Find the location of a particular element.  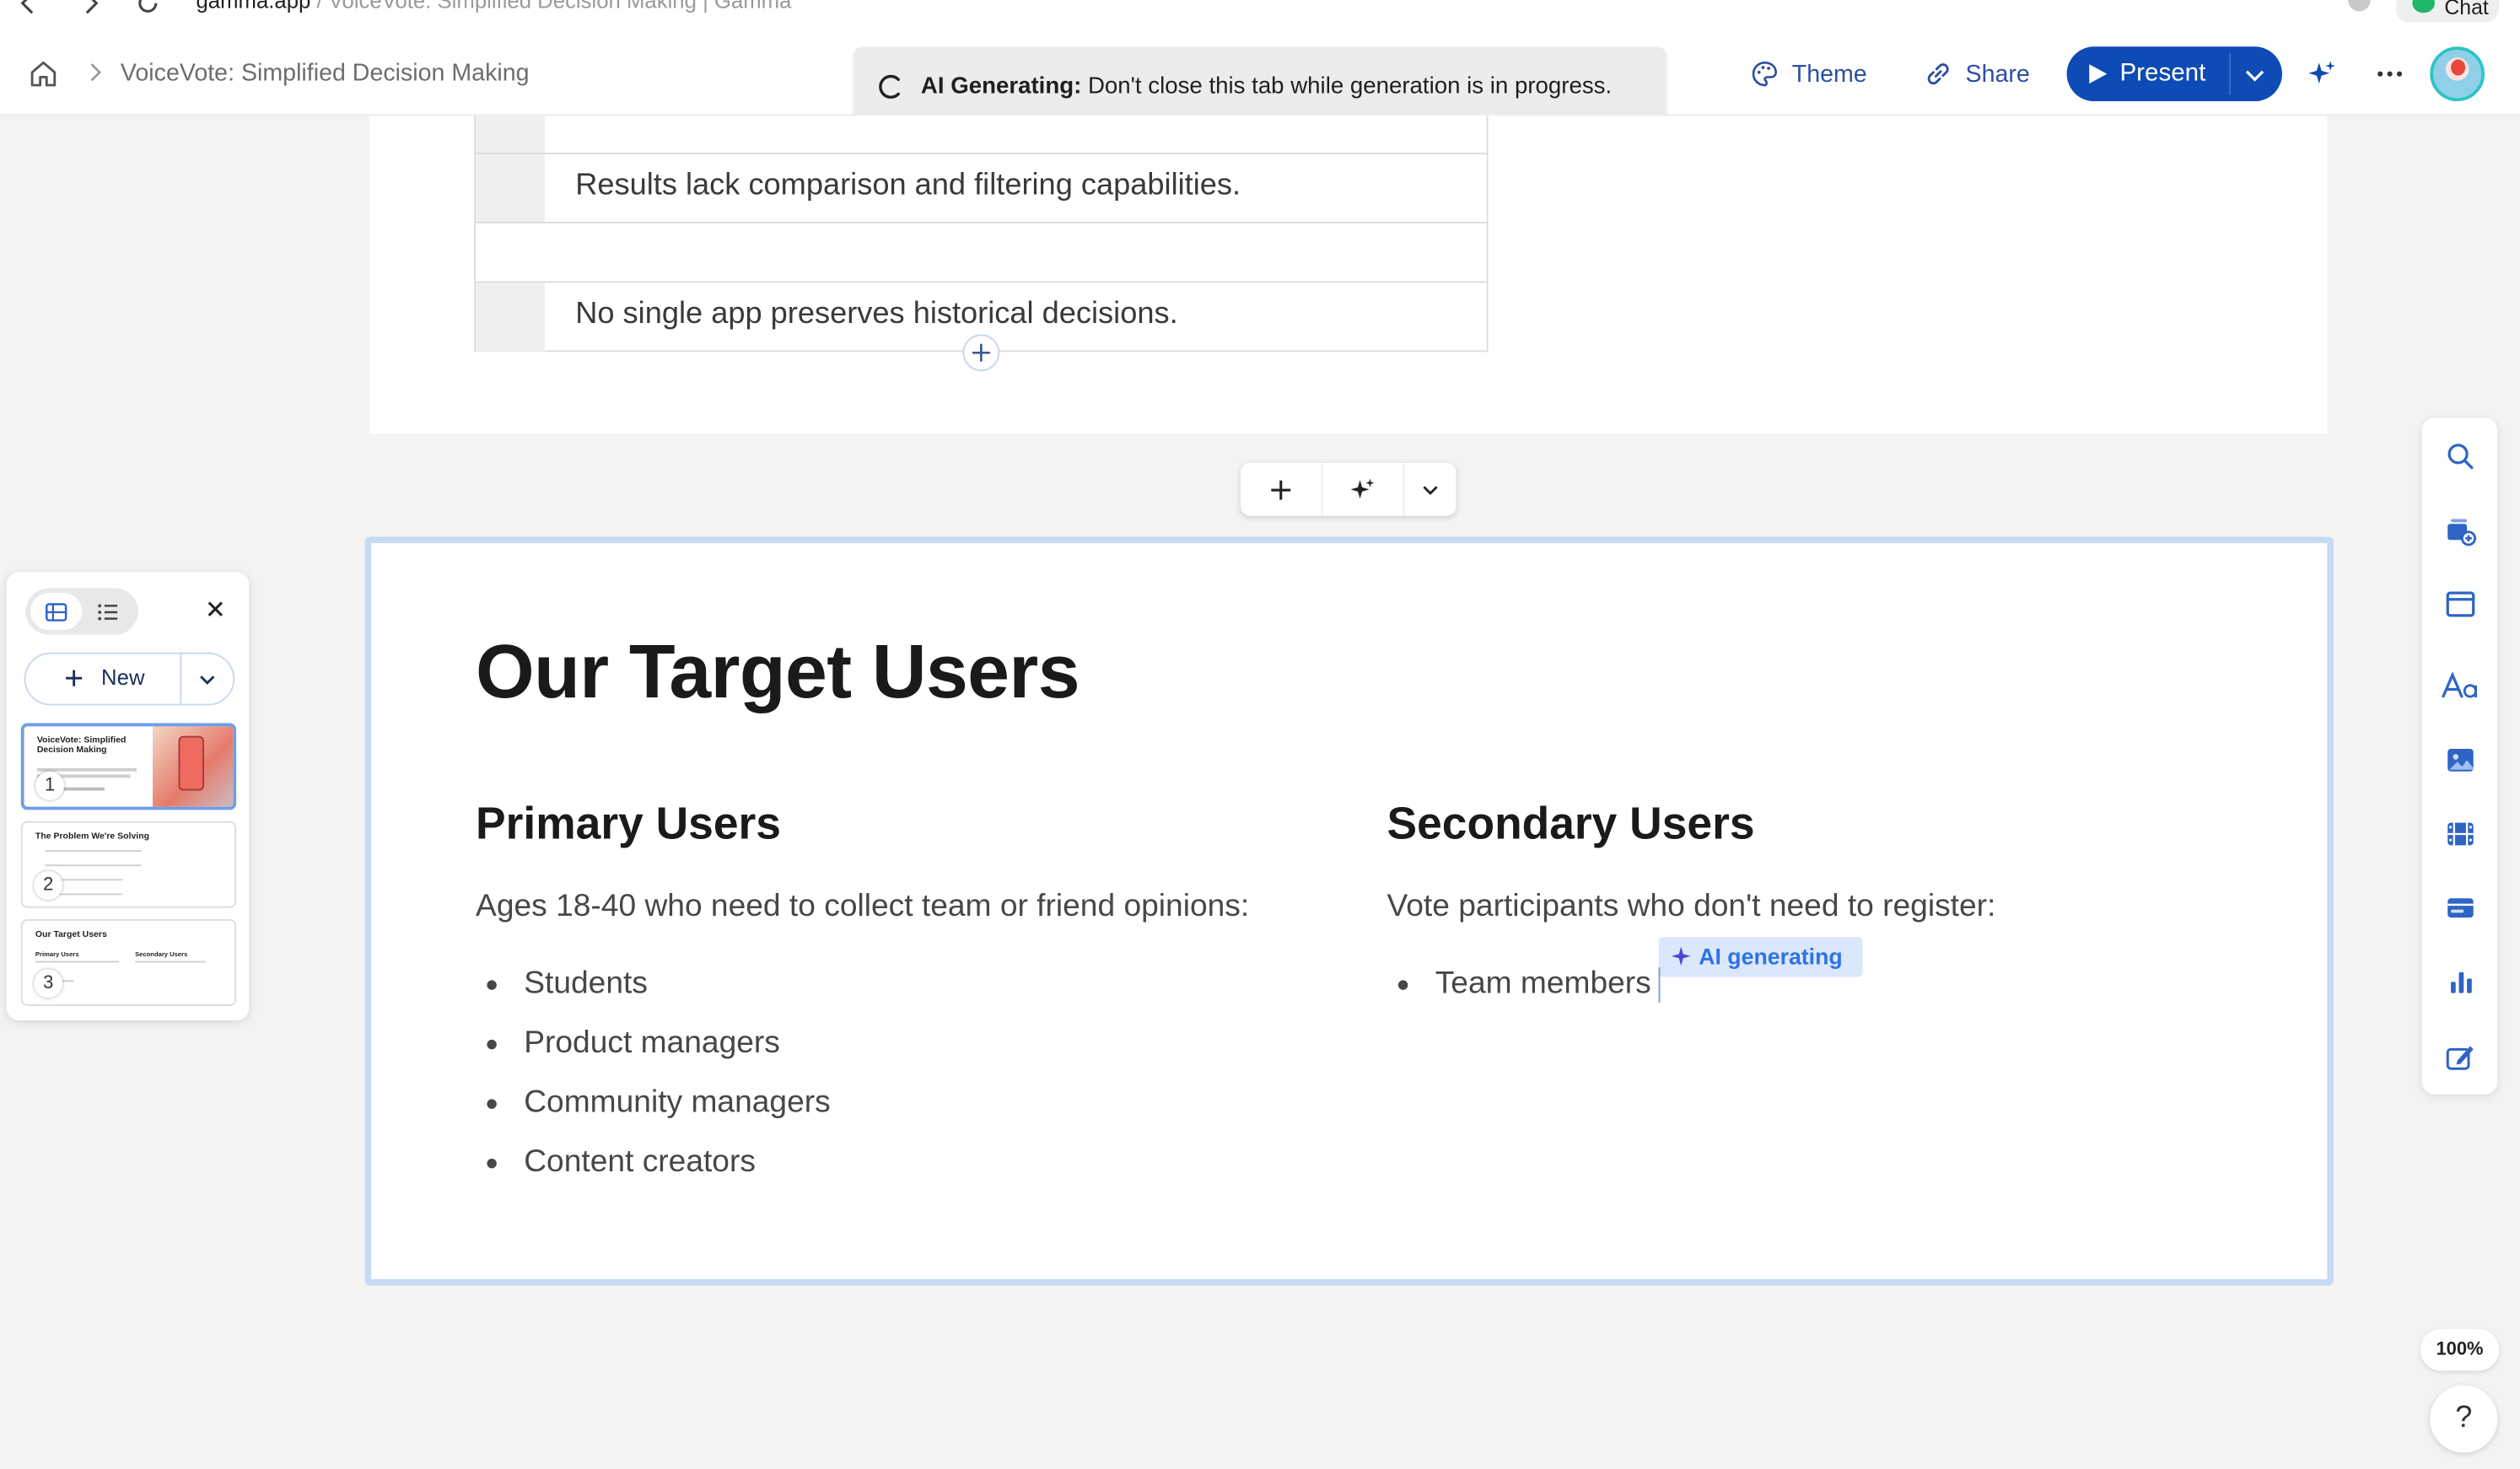

home-icon is located at coordinates (43, 74).